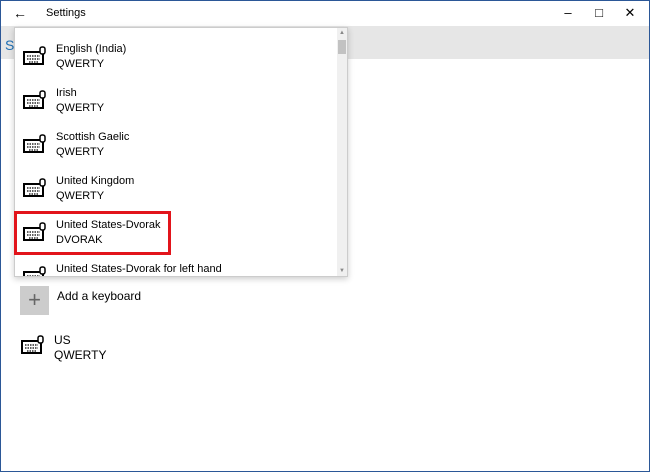 This screenshot has height=472, width=650. I want to click on highlight-box, so click(92, 233).